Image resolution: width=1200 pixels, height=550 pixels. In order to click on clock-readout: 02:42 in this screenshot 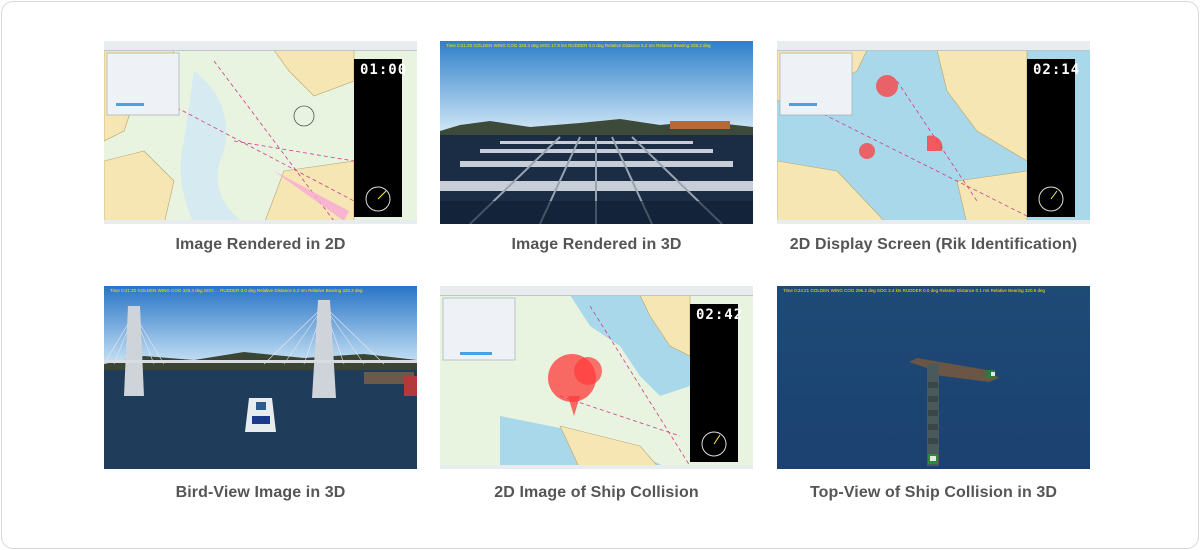, I will do `click(720, 315)`.